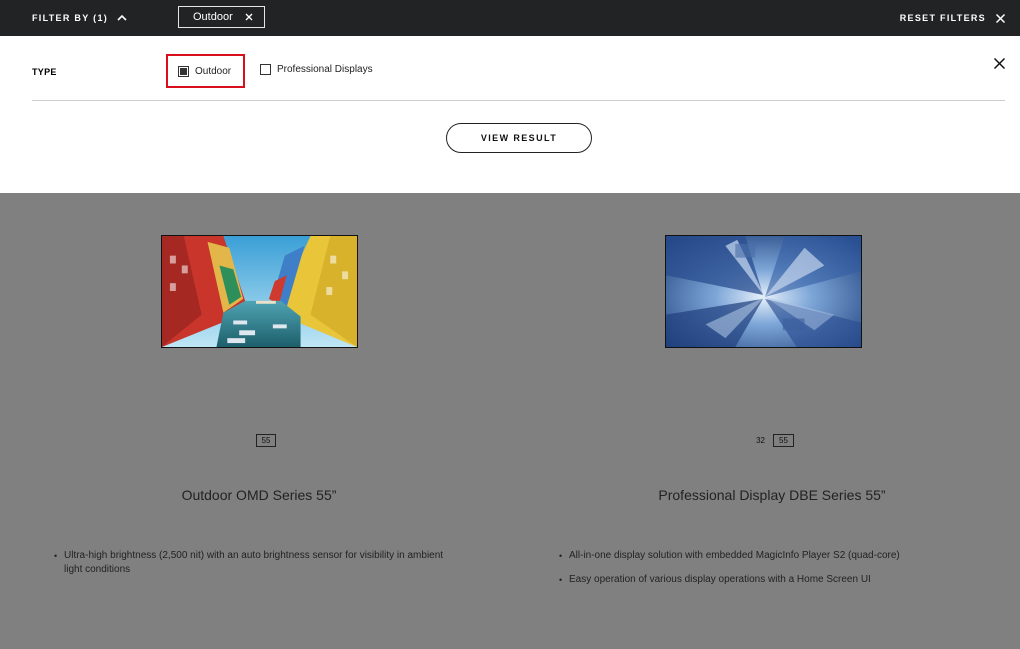  I want to click on filter-by-label: FILTER BY (1), so click(70, 18).